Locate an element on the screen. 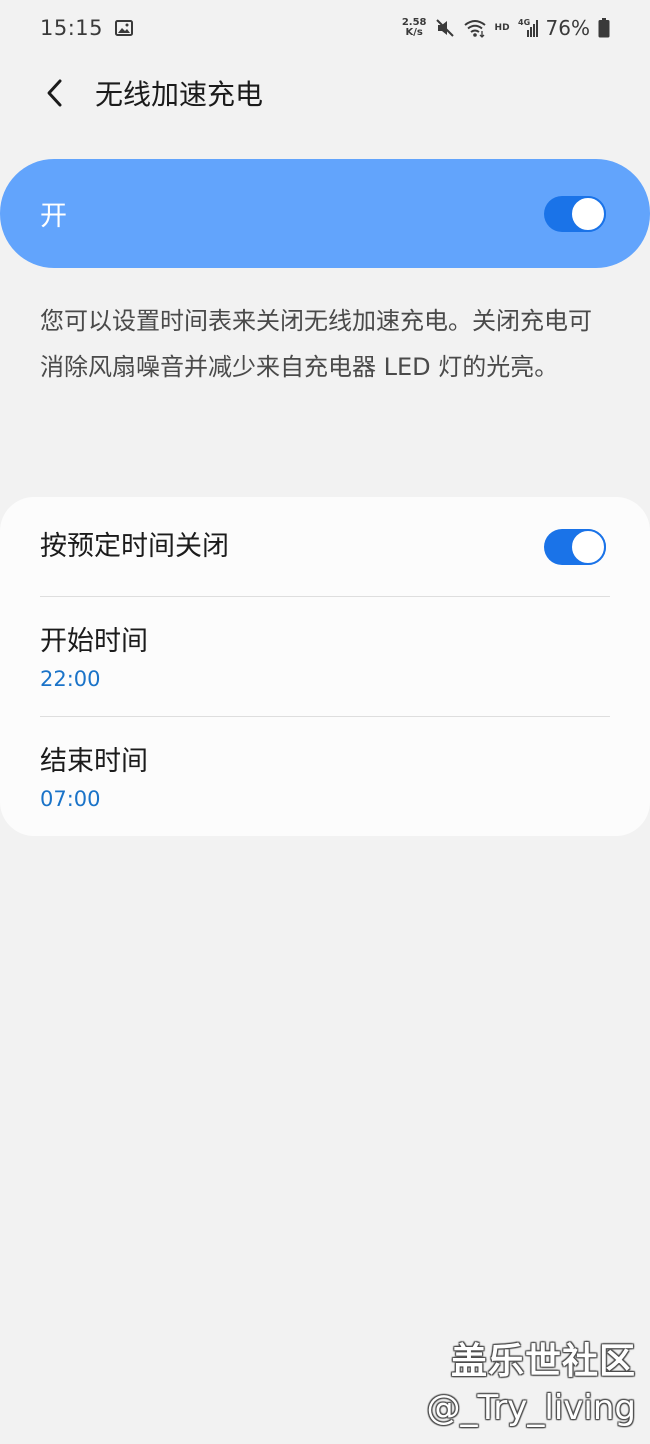 This screenshot has width=650, height=1444. mute-icon is located at coordinates (445, 28).